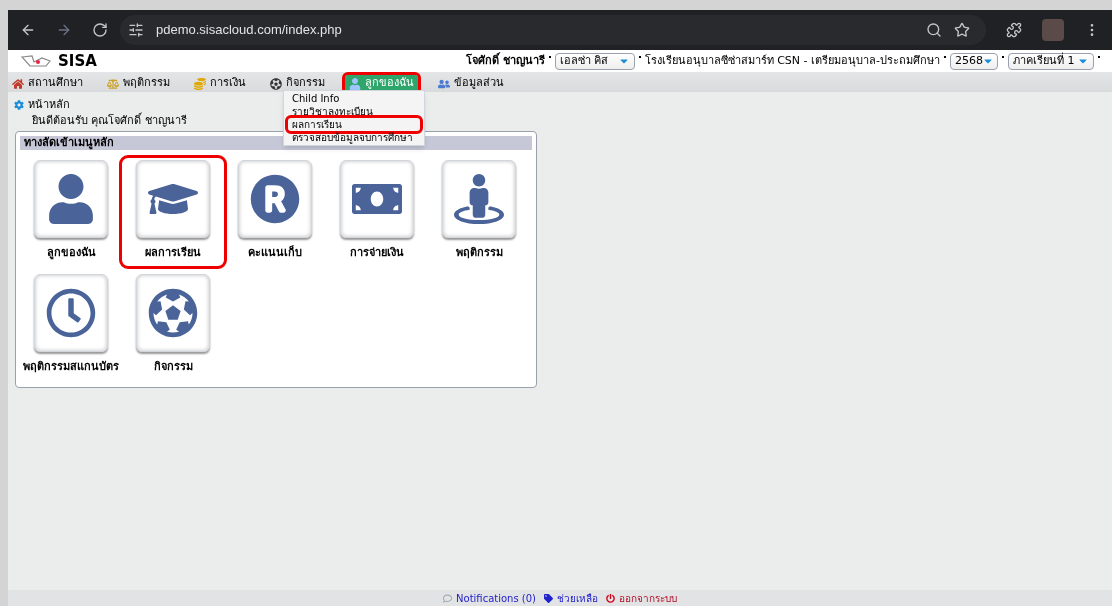 This screenshot has width=1112, height=606. Describe the element at coordinates (19, 105) in the screenshot. I see `gear-icon` at that location.